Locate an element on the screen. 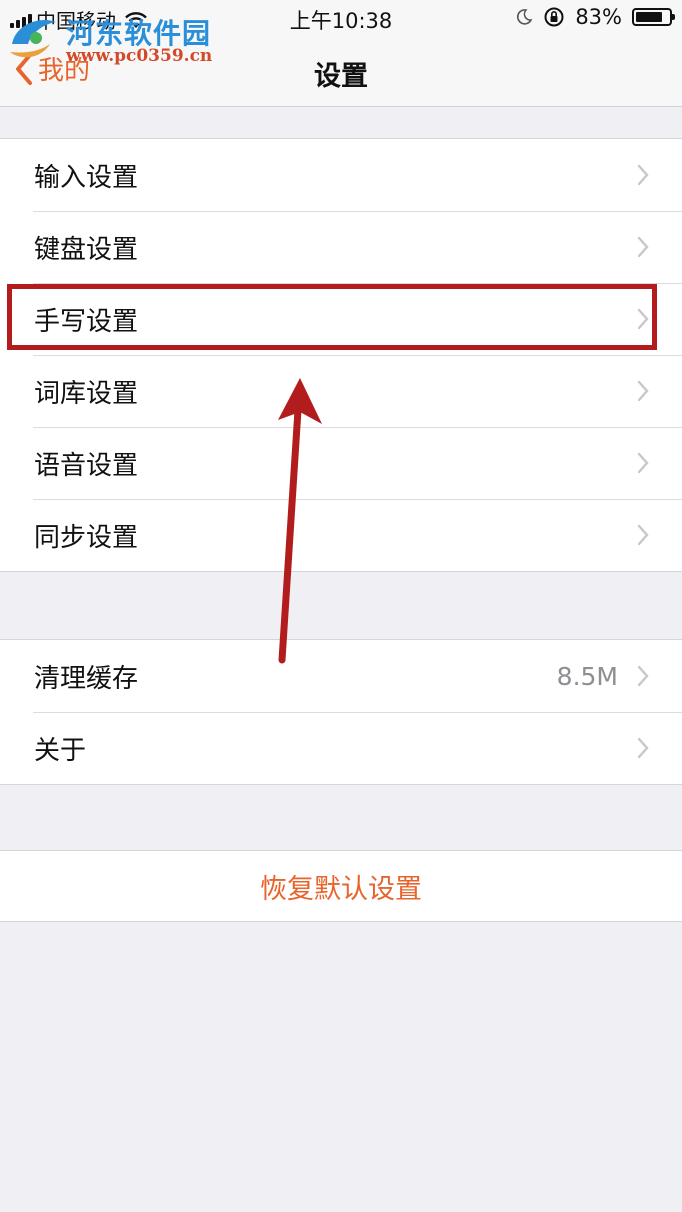 This screenshot has width=682, height=1212. cache-size-value: 8.5M is located at coordinates (587, 676).